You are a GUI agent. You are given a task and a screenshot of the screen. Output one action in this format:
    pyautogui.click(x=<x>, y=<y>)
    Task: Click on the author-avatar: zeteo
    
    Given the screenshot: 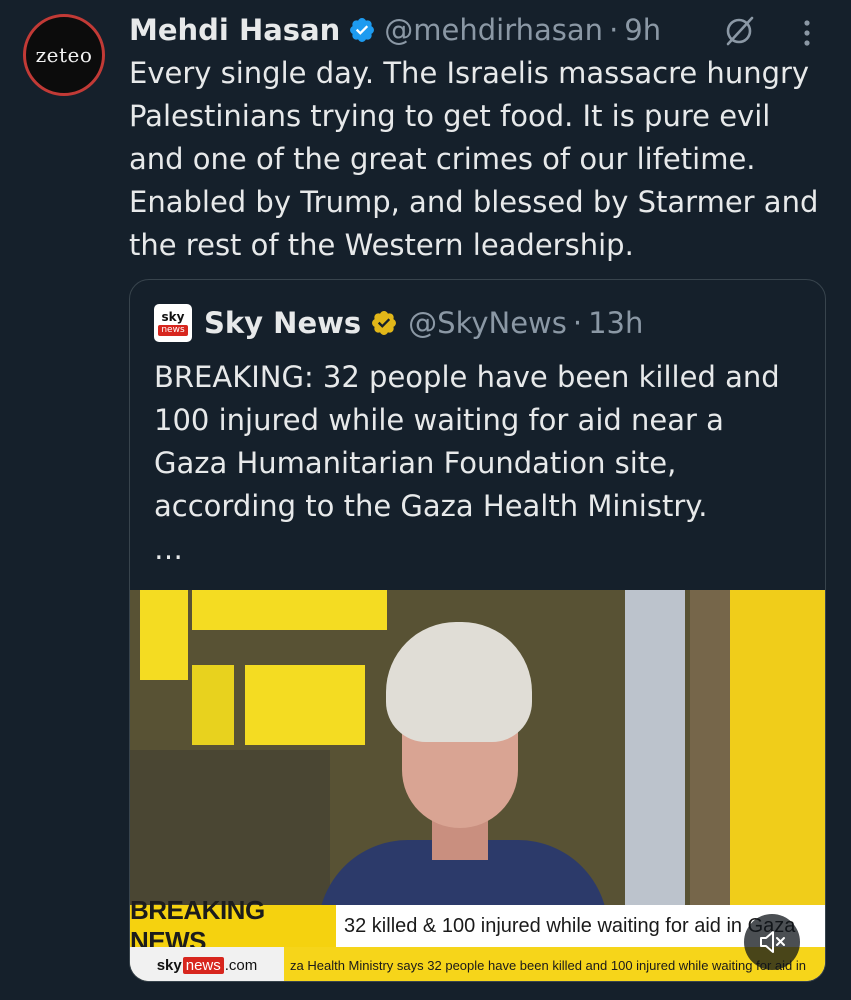 What is the action you would take?
    pyautogui.click(x=64, y=55)
    